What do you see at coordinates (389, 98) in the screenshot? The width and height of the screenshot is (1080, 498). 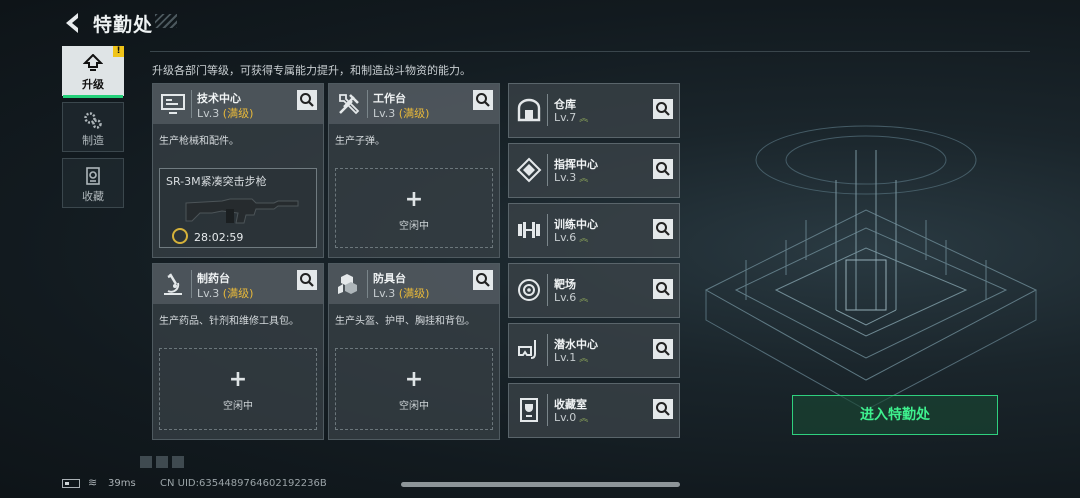 I see `facility-name: 工作台` at bounding box center [389, 98].